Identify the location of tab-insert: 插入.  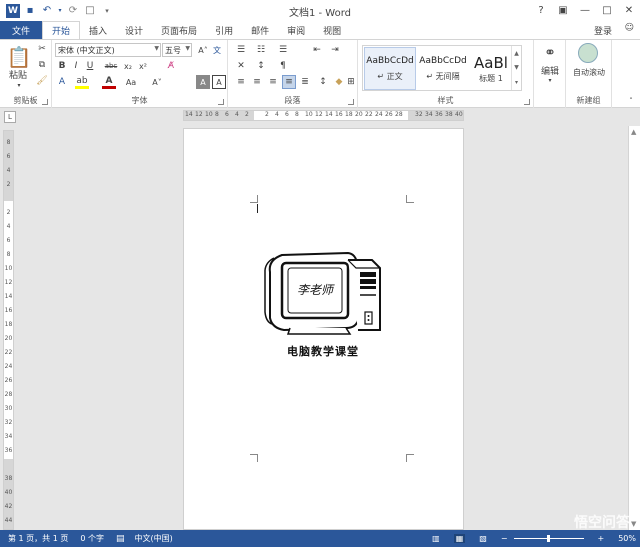
(98, 30).